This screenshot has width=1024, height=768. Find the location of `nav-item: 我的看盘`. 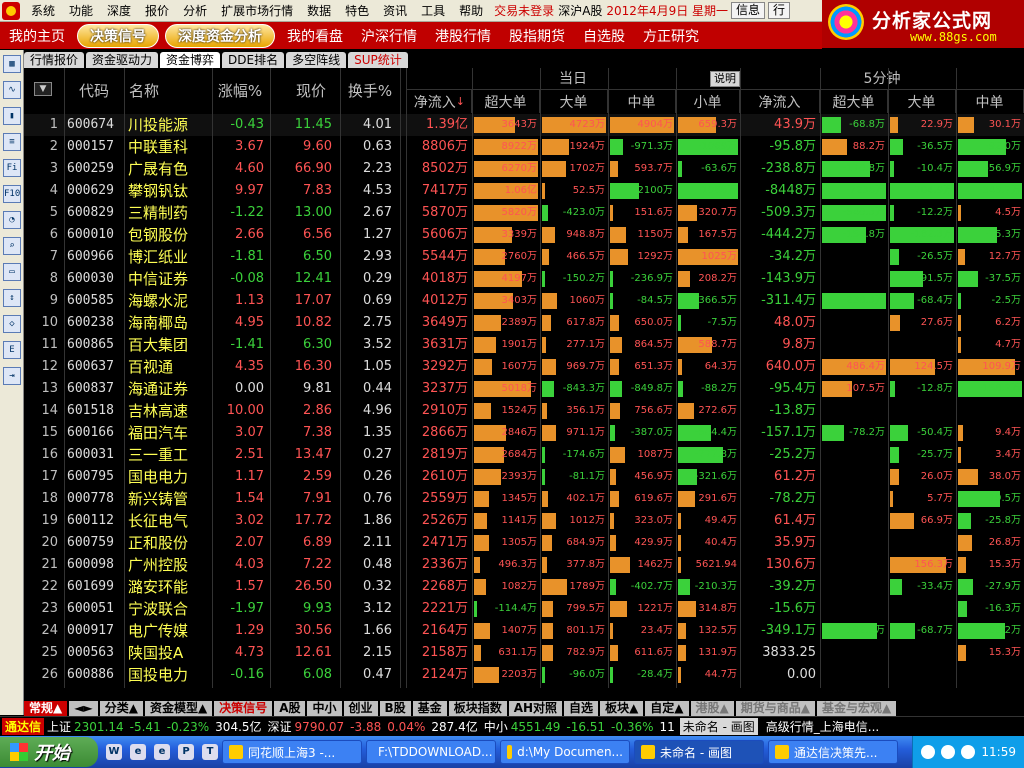

nav-item: 我的看盘 is located at coordinates (315, 36).